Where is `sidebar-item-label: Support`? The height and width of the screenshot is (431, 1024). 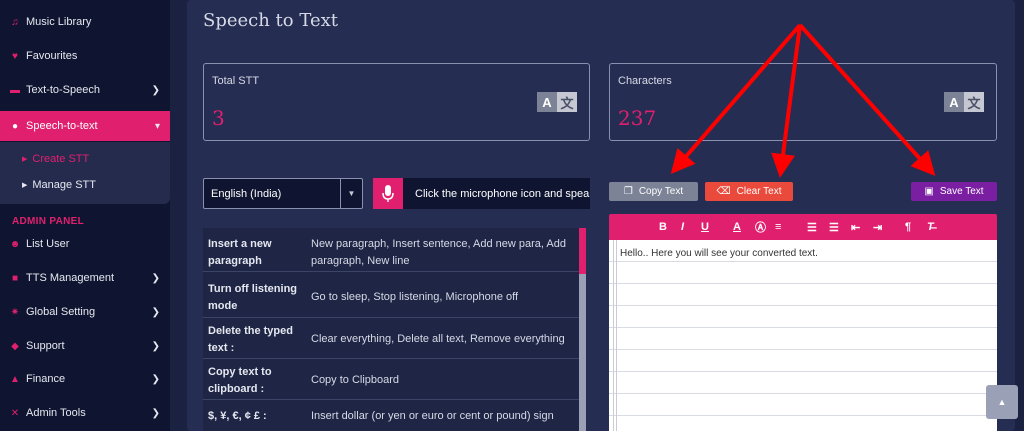
sidebar-item-label: Support is located at coordinates (45, 346).